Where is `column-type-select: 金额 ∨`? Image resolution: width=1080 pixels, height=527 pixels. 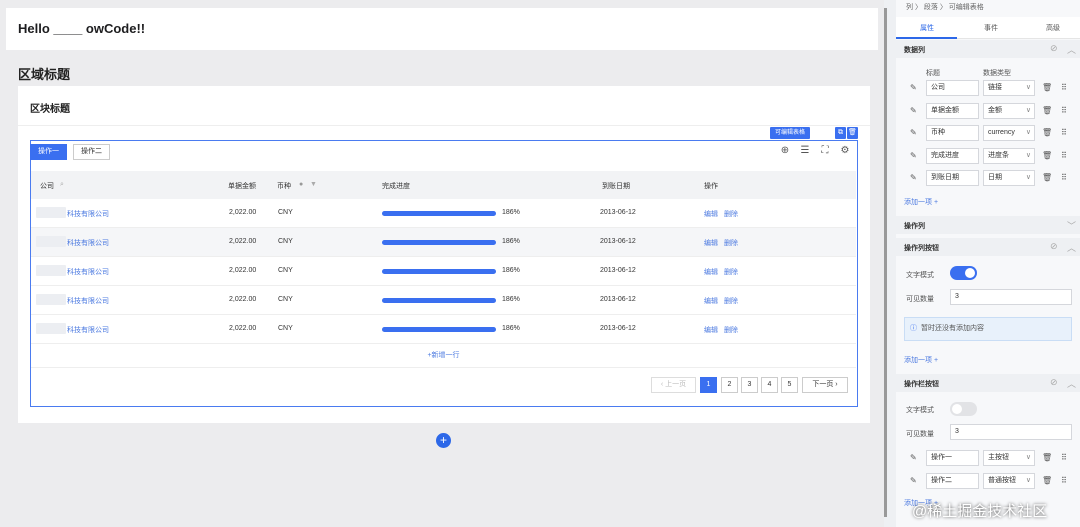 column-type-select: 金额 ∨ is located at coordinates (1009, 110).